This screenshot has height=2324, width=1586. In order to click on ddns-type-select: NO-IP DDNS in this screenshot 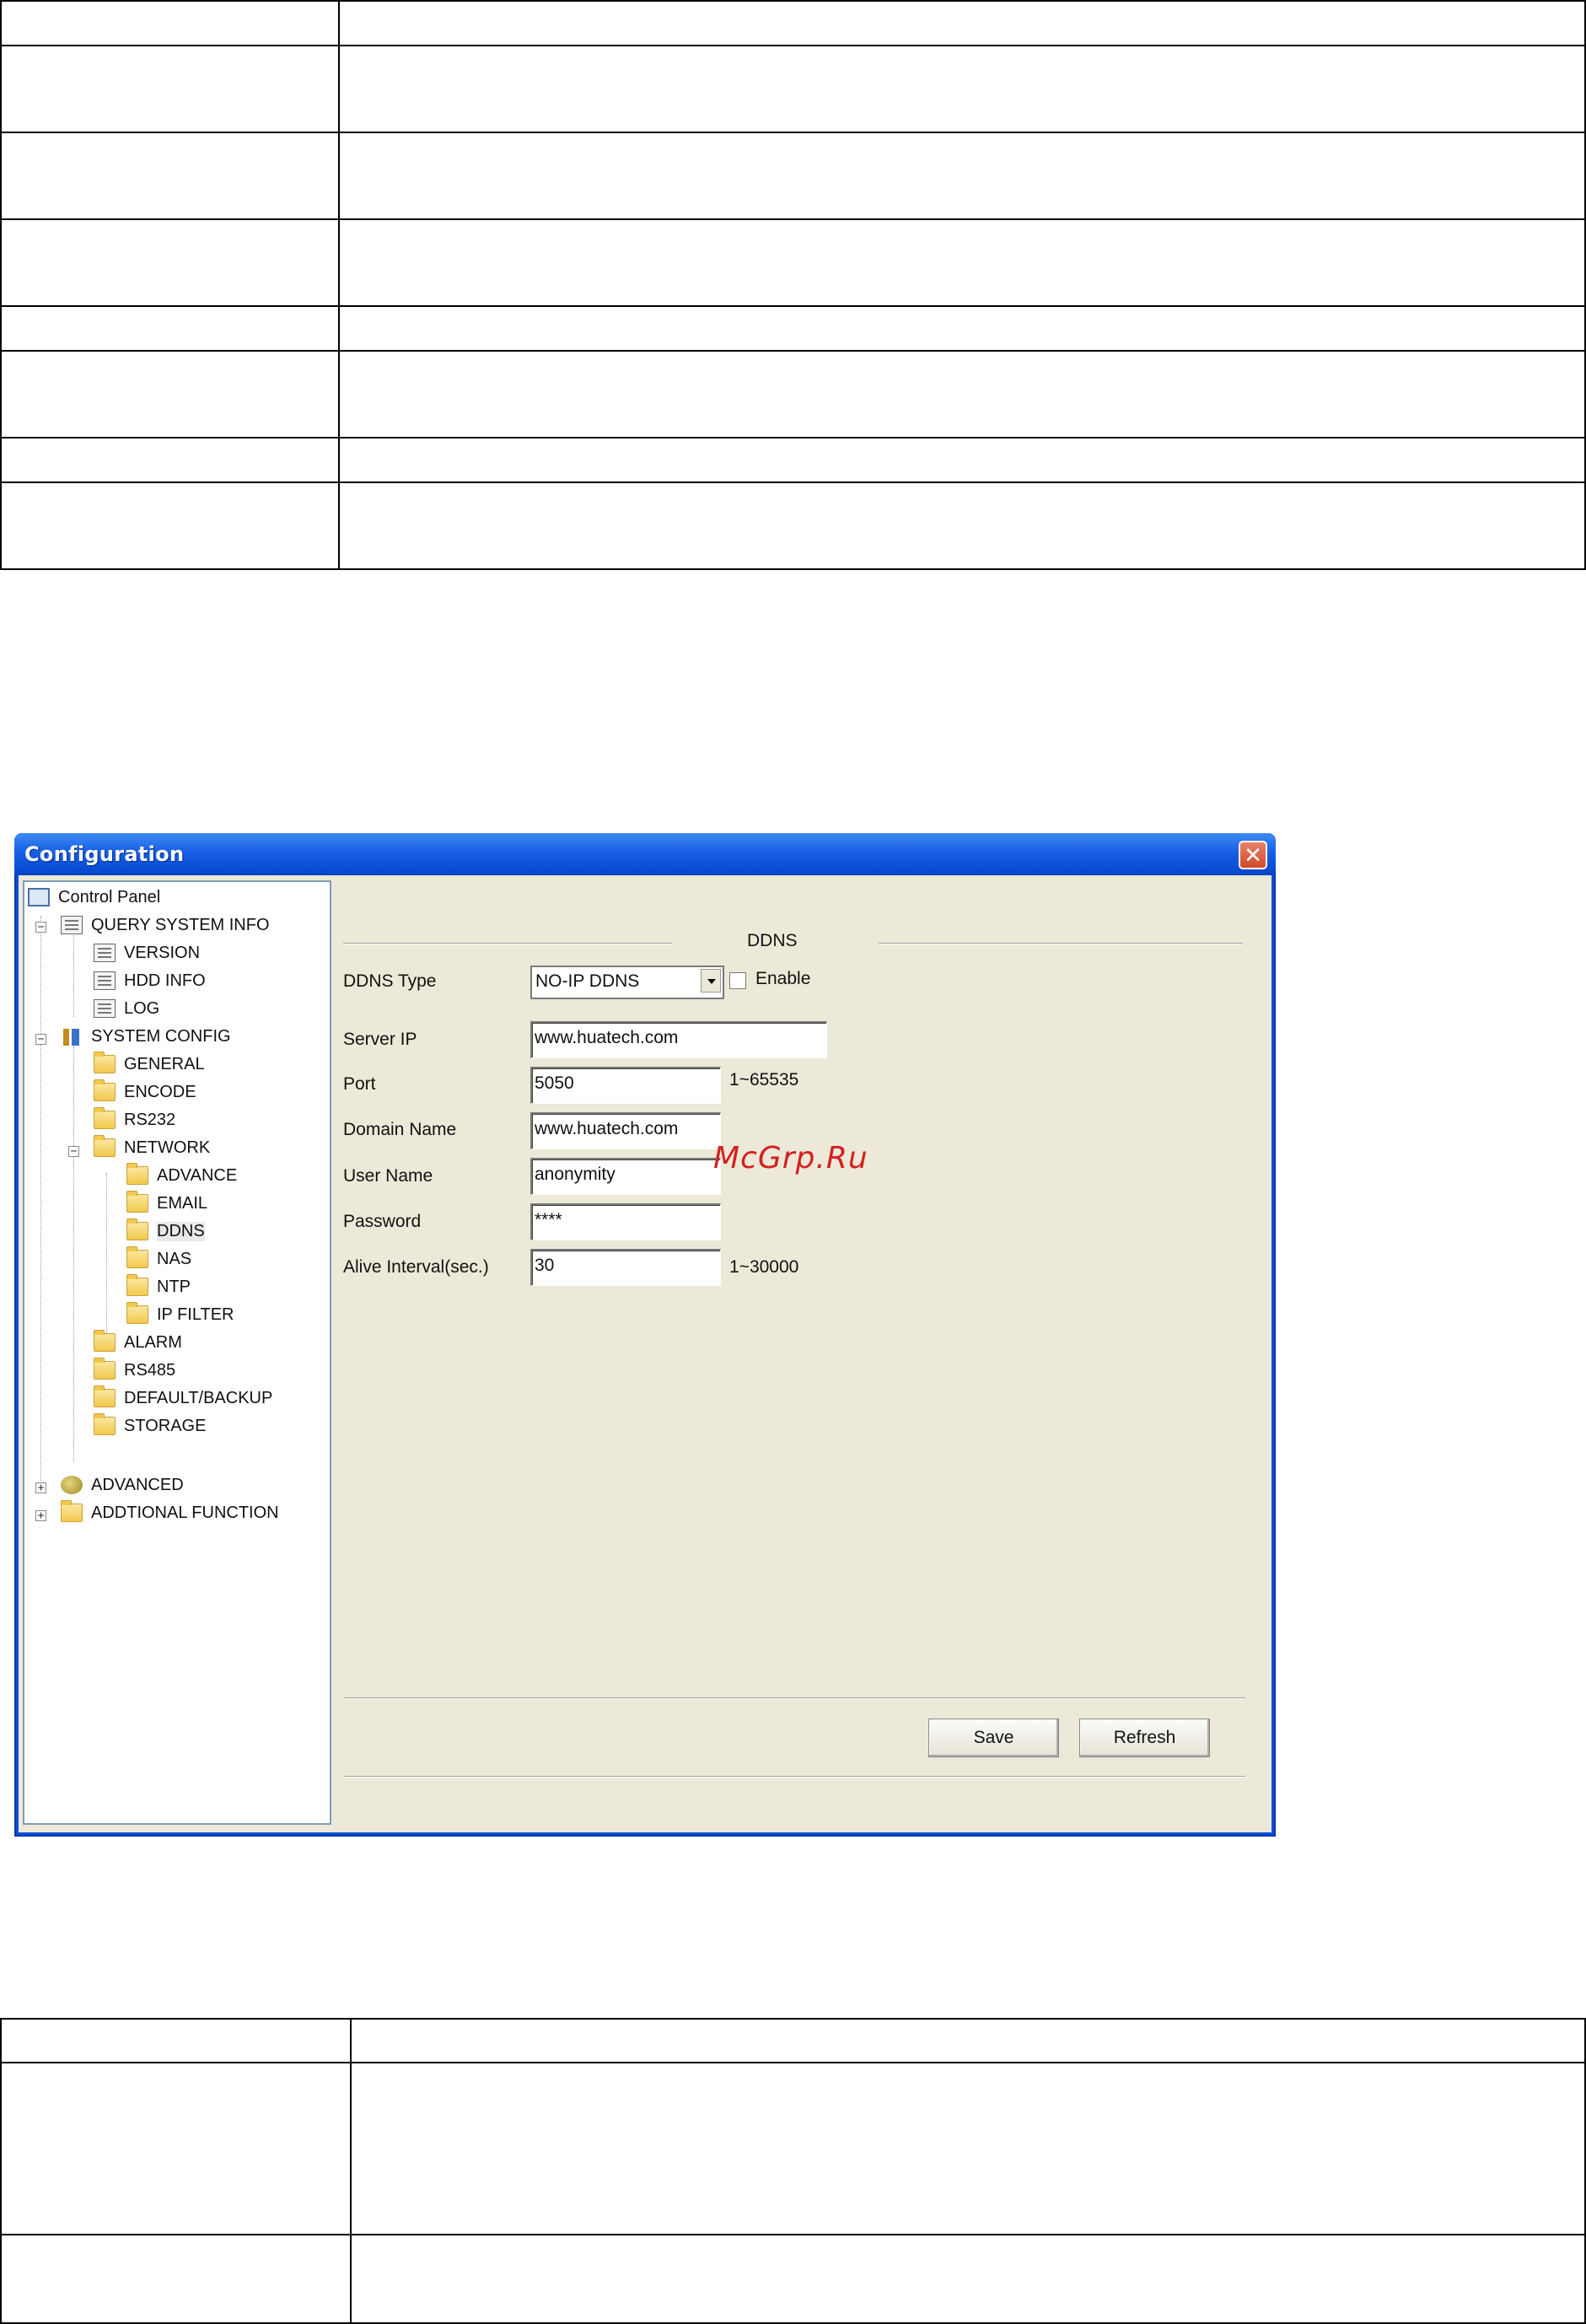, I will do `click(627, 982)`.